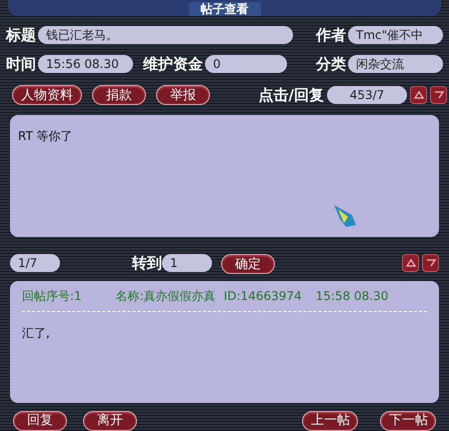 The image size is (449, 431). I want to click on text-field: Tmc"催不中, so click(395, 35).